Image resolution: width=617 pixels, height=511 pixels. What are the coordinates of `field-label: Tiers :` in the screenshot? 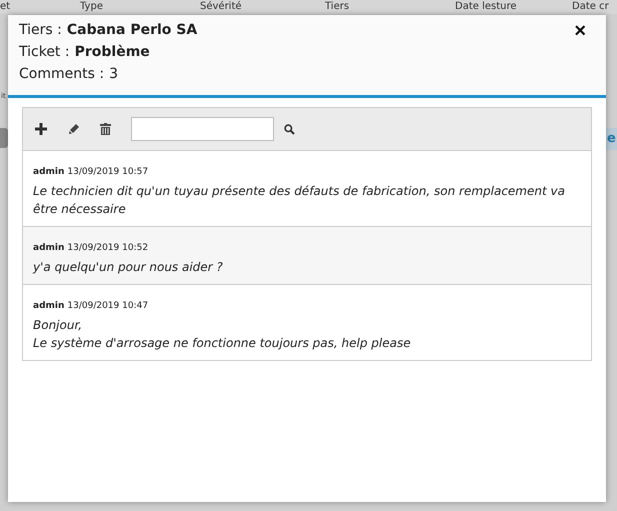 It's located at (40, 30).